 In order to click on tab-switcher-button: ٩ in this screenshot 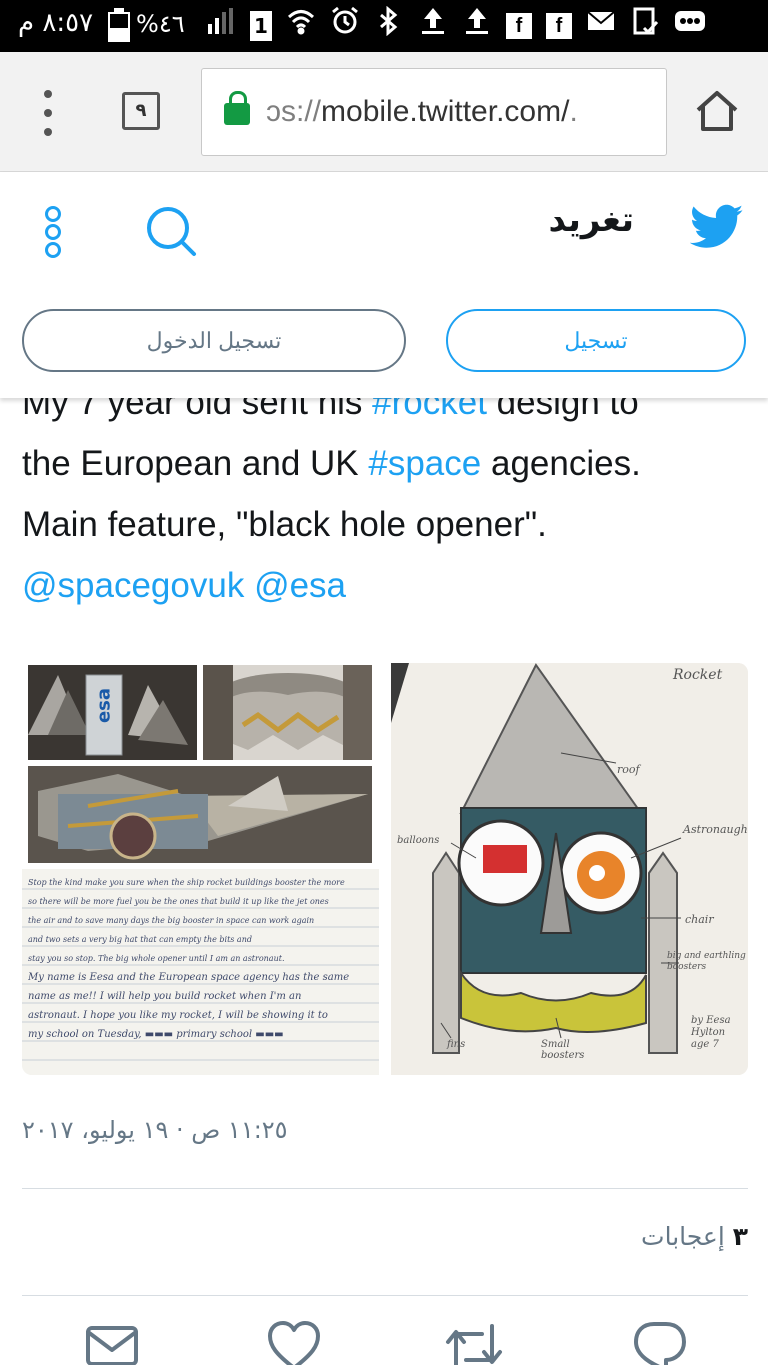, I will do `click(141, 111)`.